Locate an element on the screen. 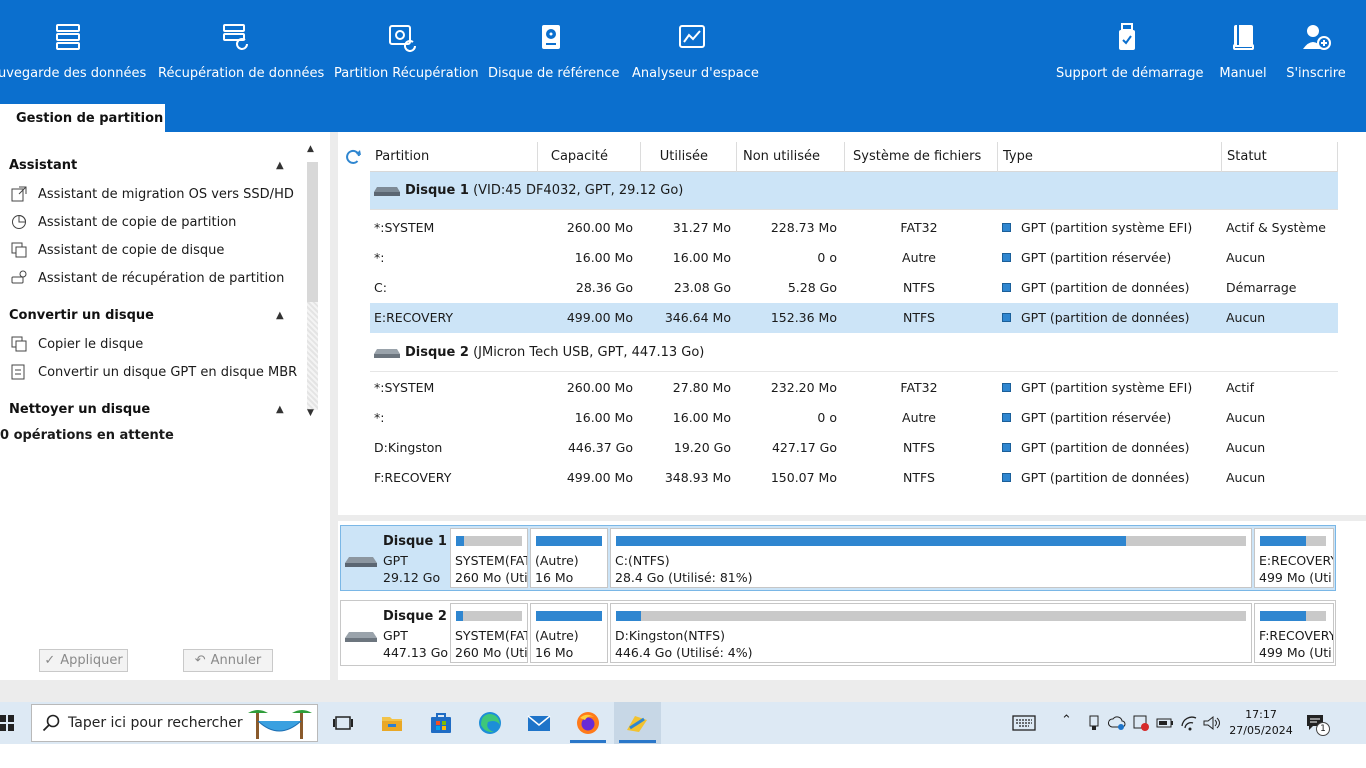 This screenshot has height=768, width=1366. section-title-convert-disk: Convertir un disque is located at coordinates (81, 315).